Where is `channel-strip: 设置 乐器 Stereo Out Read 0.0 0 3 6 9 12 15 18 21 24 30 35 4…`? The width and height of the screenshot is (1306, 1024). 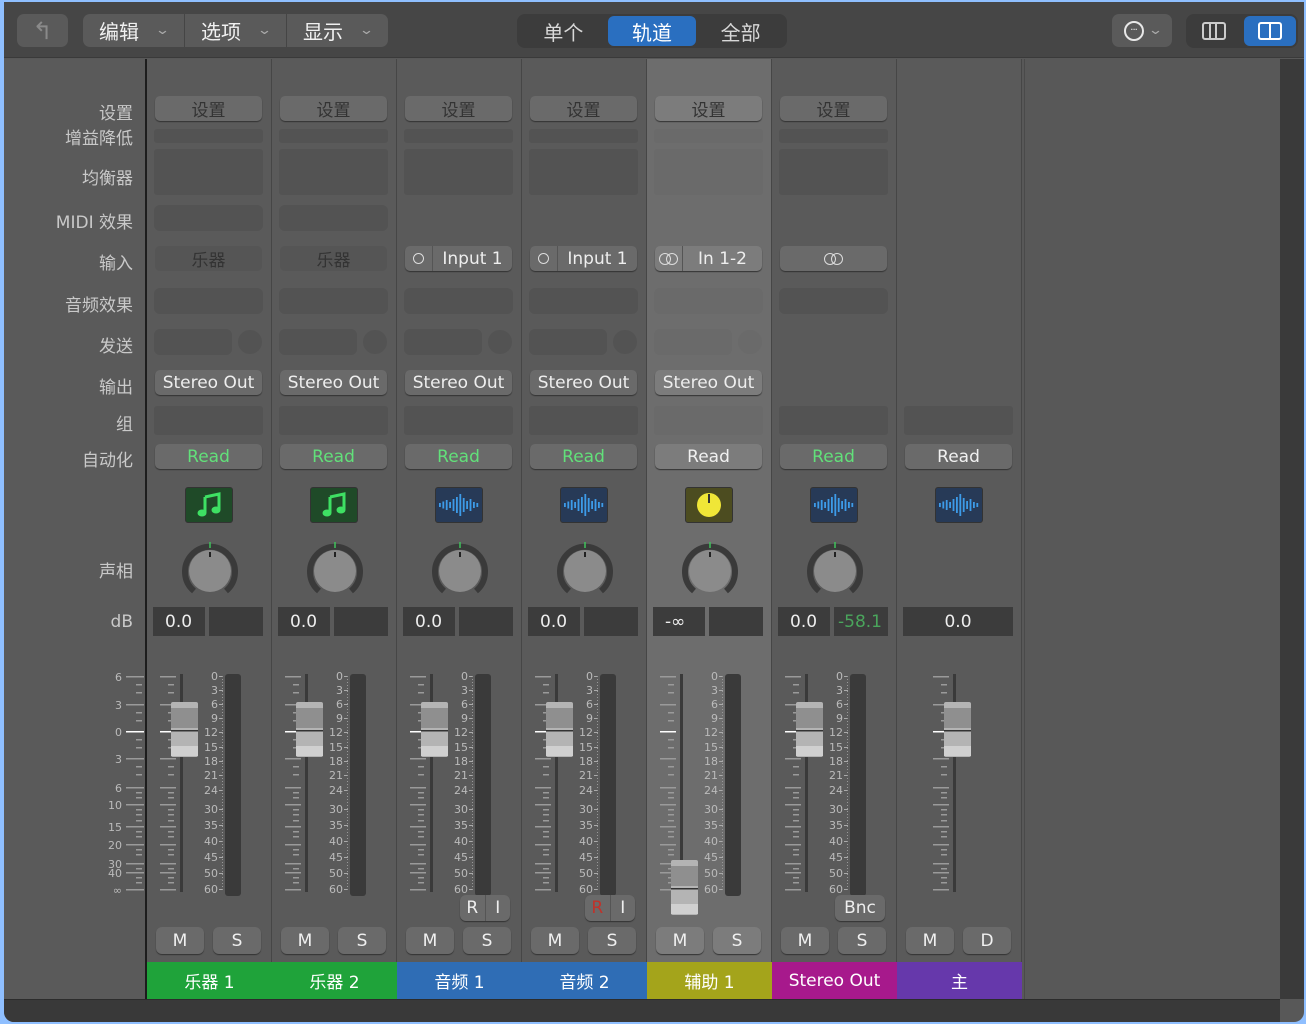 channel-strip: 设置 乐器 Stereo Out Read 0.0 0 3 6 9 12 15 18 21 24 30 35 4… is located at coordinates (209, 529).